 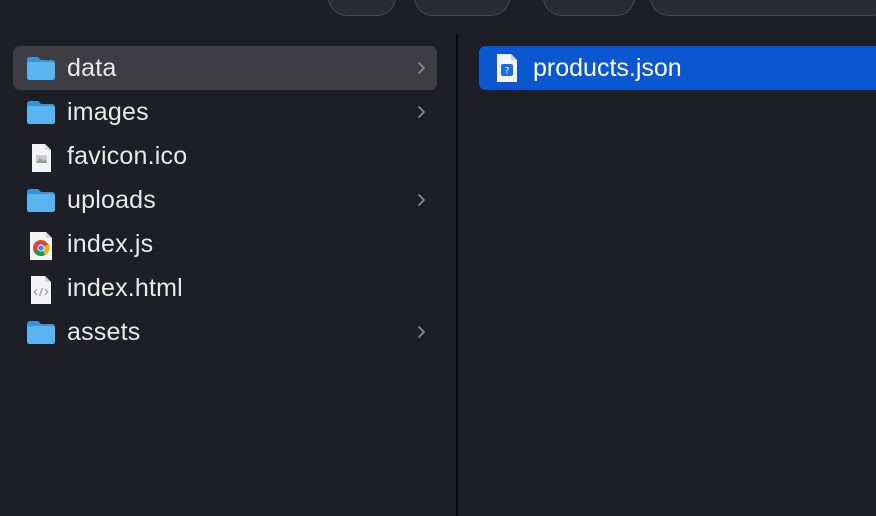 I want to click on json-file-icon: ?, so click(x=507, y=68).